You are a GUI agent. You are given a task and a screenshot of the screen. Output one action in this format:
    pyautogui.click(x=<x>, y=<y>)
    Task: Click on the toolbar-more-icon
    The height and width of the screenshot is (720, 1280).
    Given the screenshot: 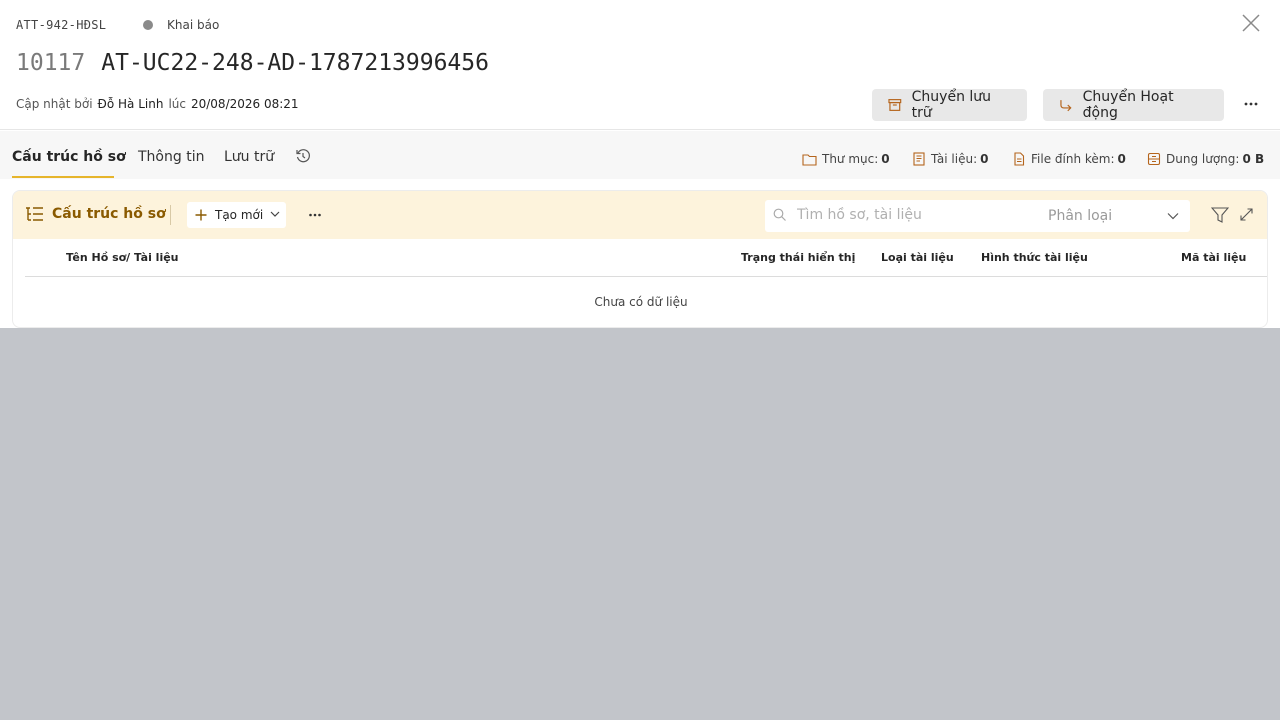 What is the action you would take?
    pyautogui.click(x=315, y=215)
    